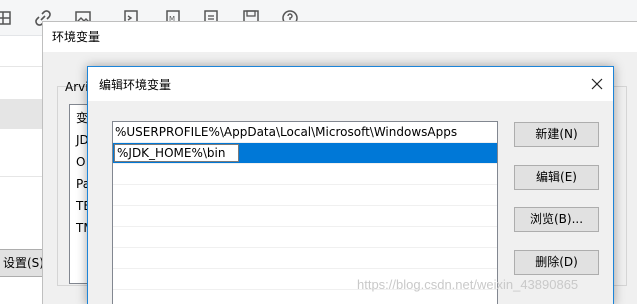 The height and width of the screenshot is (304, 637). I want to click on dialog-titlebar: 编辑环境变量, so click(350, 84).